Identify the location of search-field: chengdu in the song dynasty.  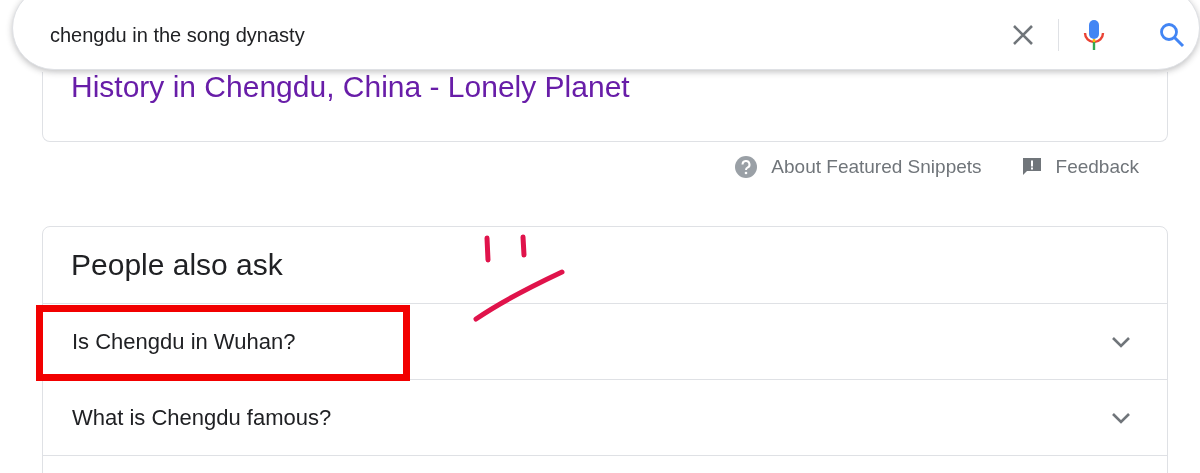
(523, 35).